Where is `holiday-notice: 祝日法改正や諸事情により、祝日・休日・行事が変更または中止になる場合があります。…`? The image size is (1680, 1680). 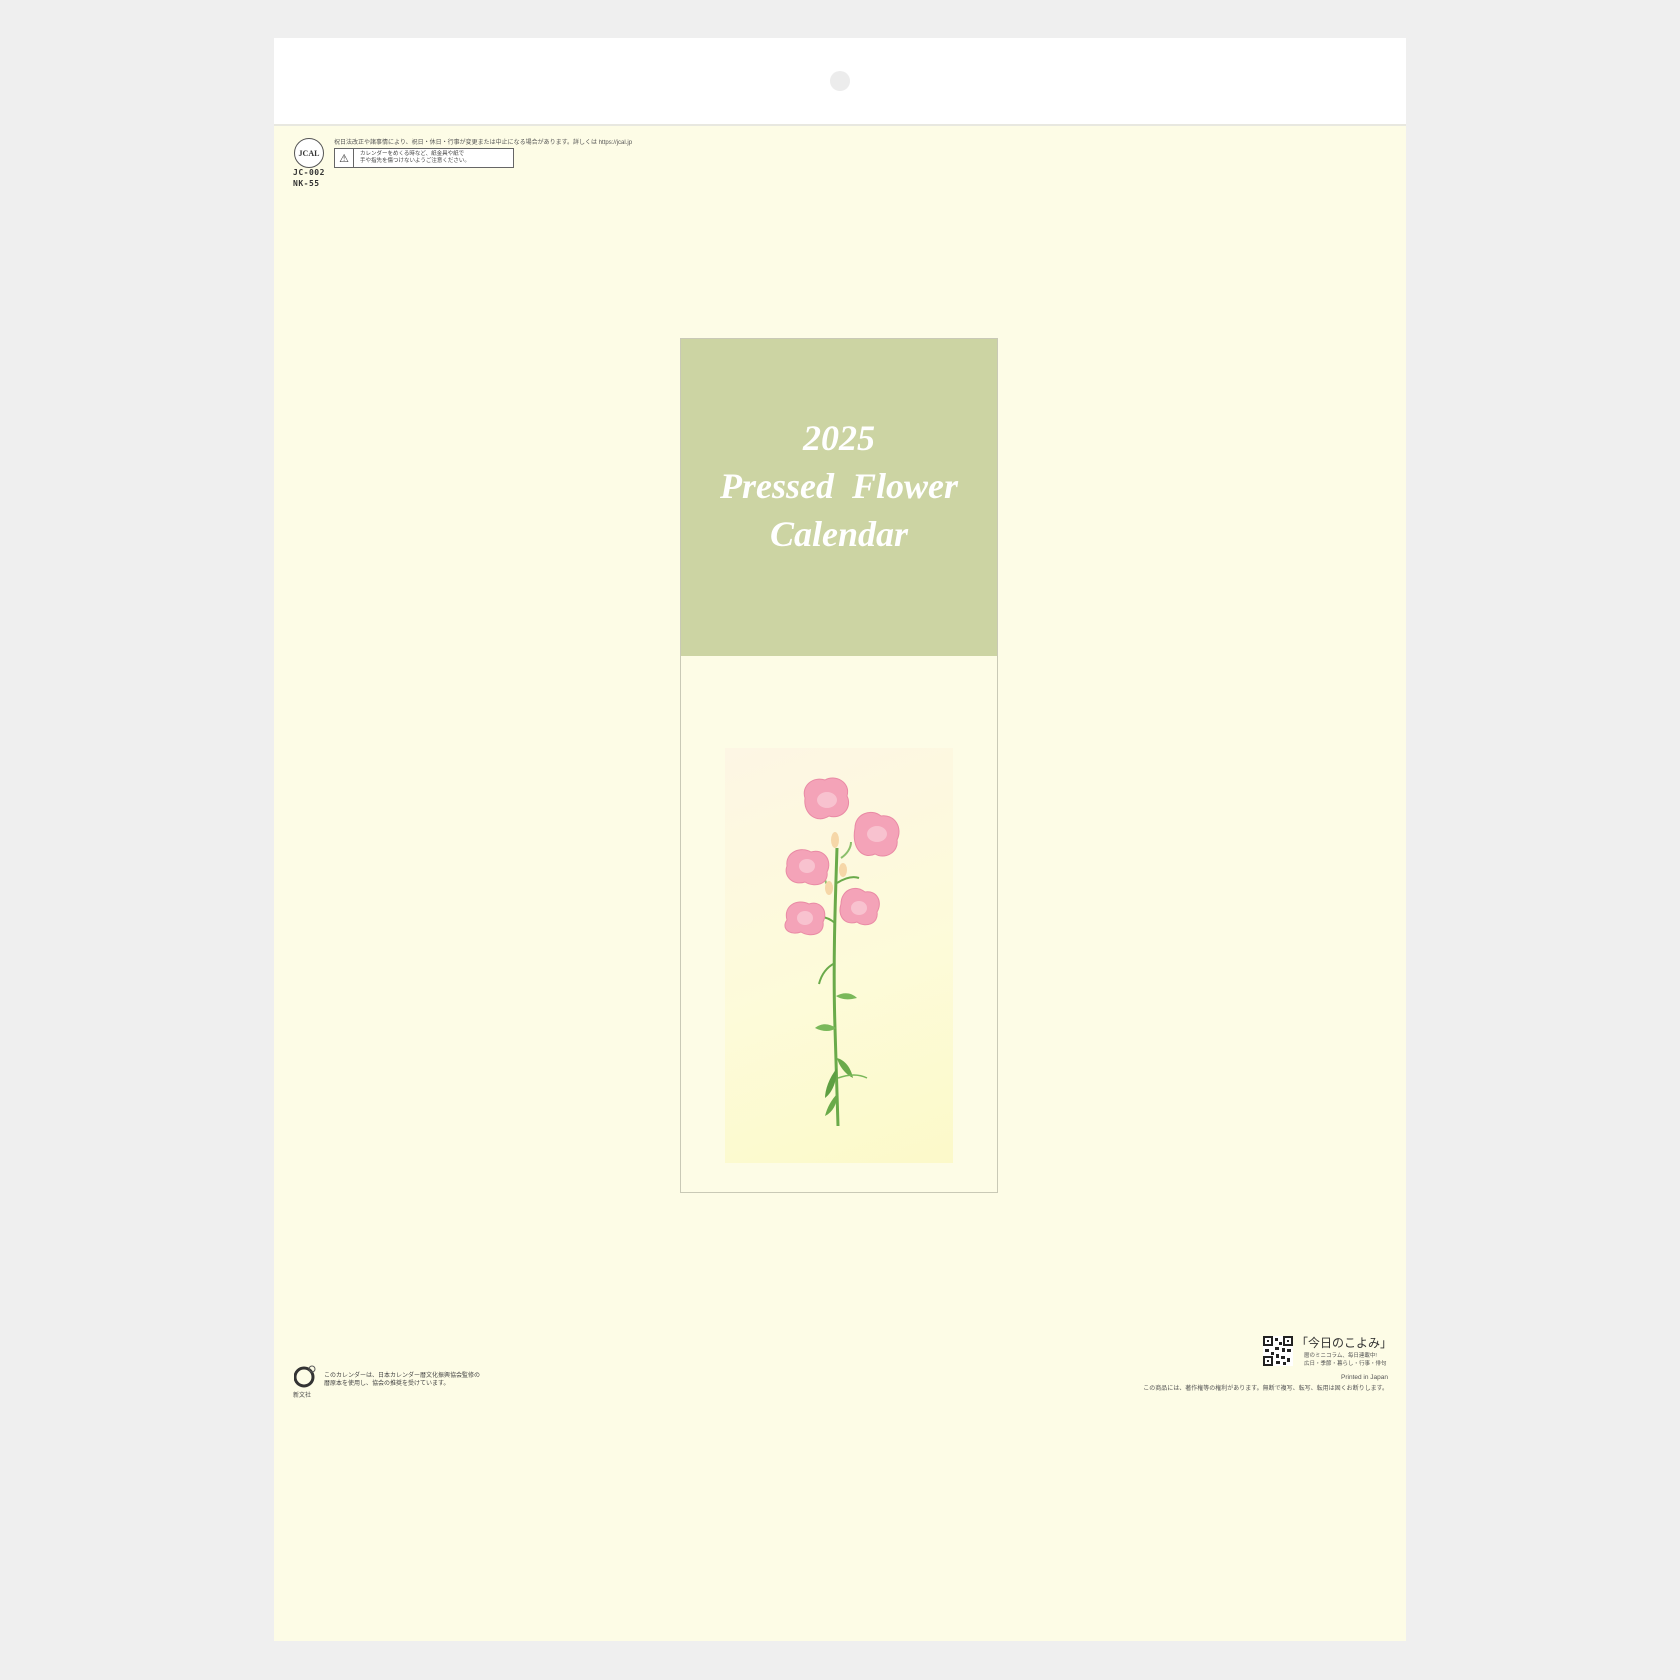 holiday-notice: 祝日法改正や諸事情により、祝日・休日・行事が変更または中止になる場合があります。… is located at coordinates (483, 143).